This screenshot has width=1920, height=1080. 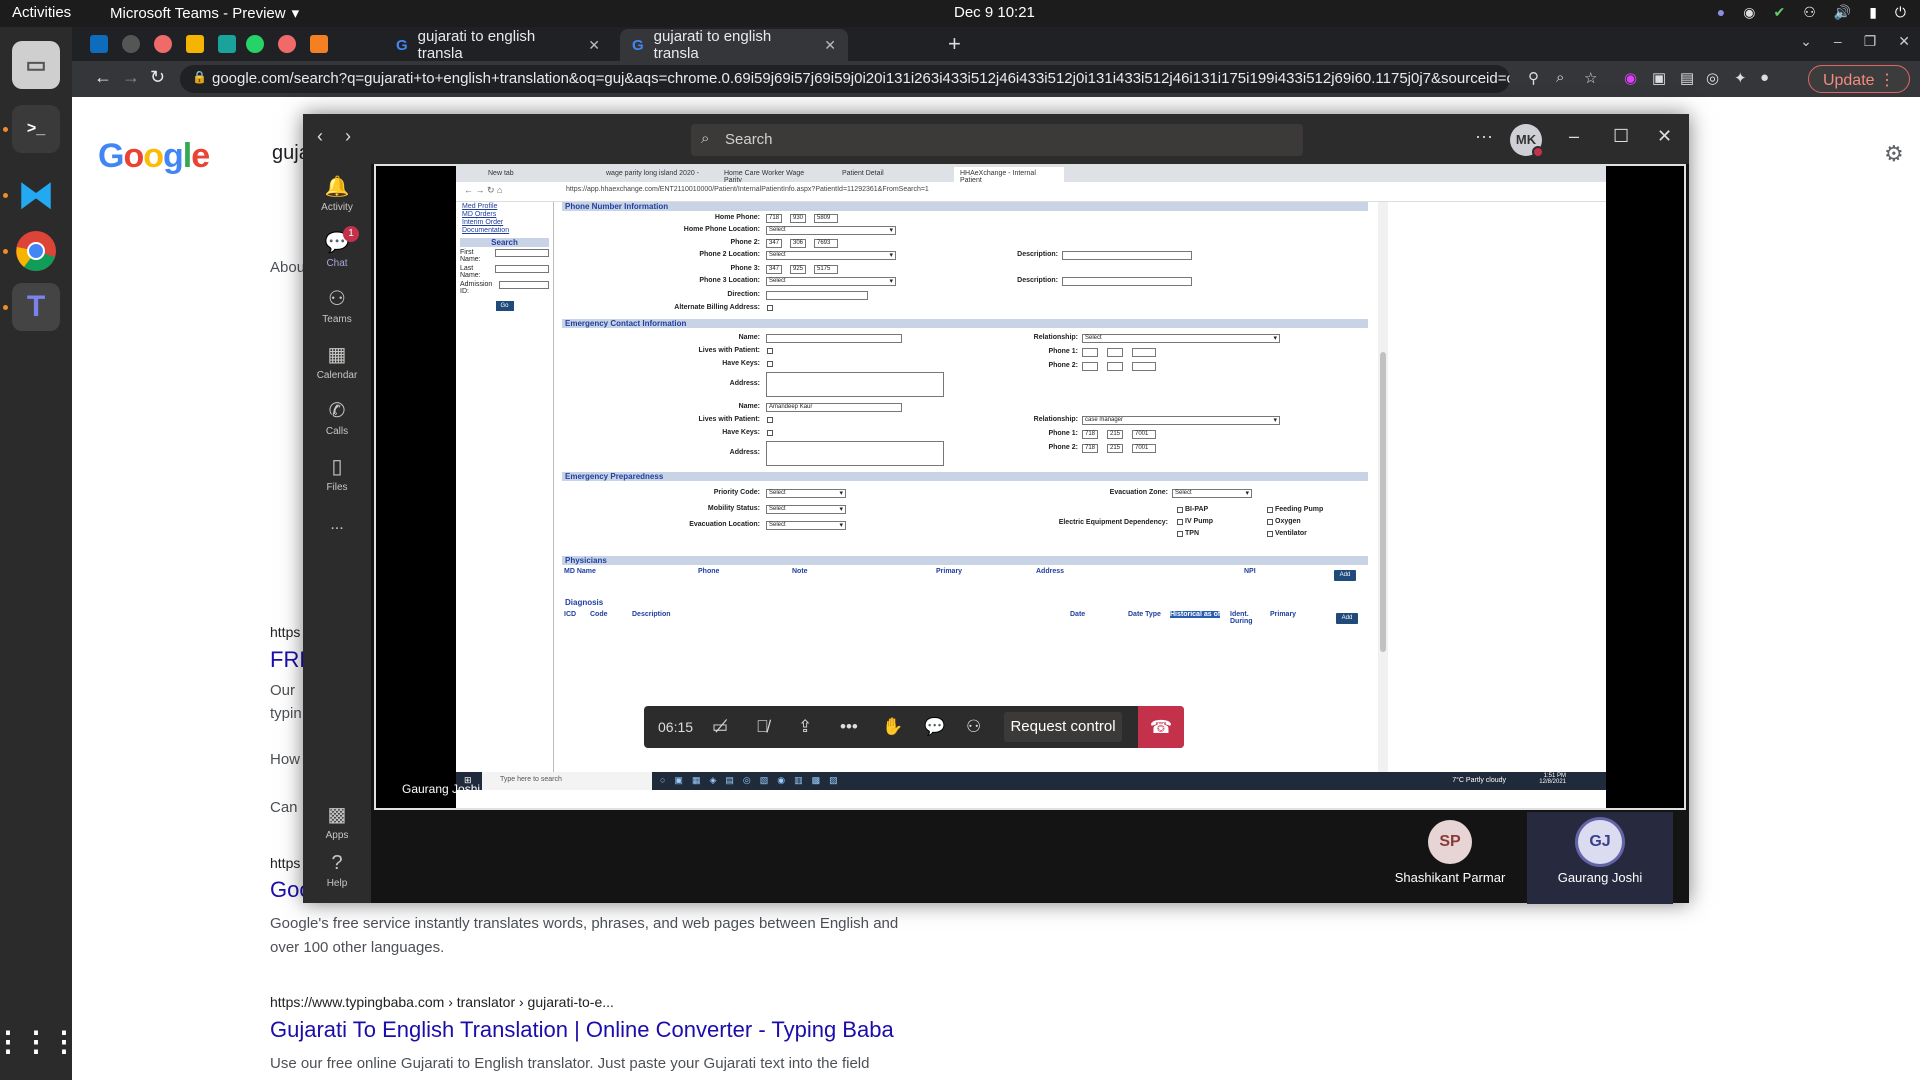 I want to click on volume-icon: 🔊, so click(x=1842, y=12).